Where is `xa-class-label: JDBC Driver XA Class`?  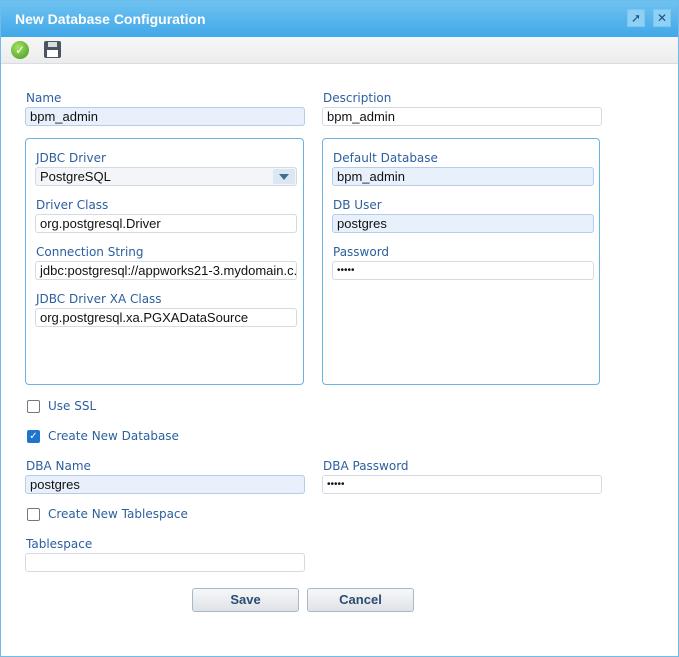 xa-class-label: JDBC Driver XA Class is located at coordinates (99, 299).